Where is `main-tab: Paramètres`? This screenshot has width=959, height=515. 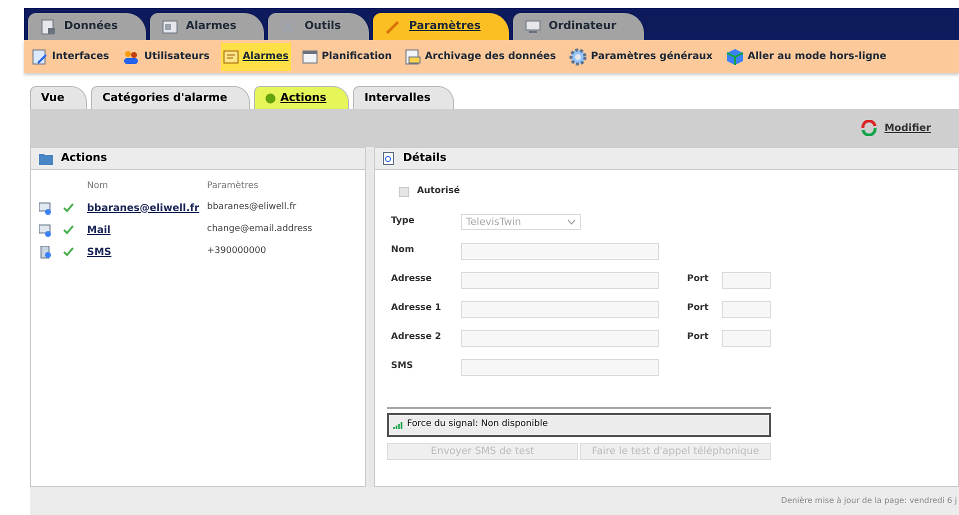 main-tab: Paramètres is located at coordinates (440, 26).